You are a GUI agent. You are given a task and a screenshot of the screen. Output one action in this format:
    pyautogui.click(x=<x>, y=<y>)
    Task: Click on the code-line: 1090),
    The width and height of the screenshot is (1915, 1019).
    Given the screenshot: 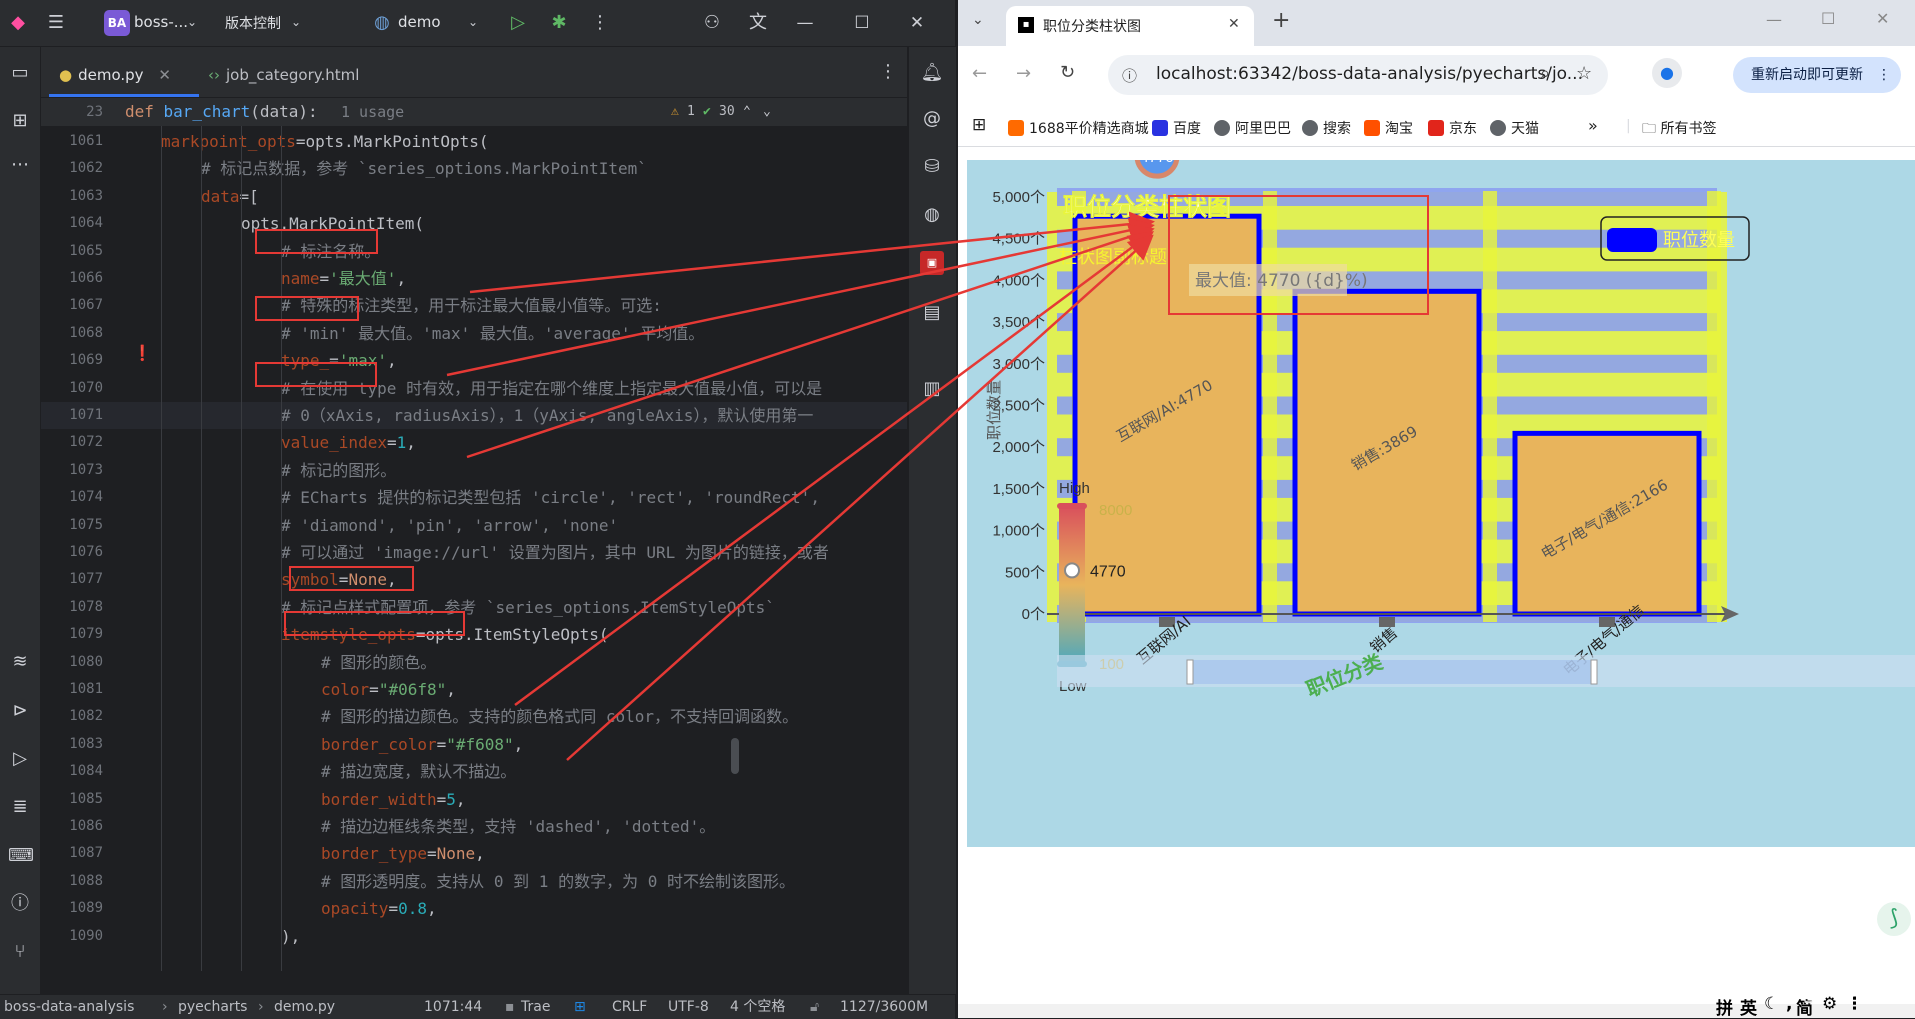 What is the action you would take?
    pyautogui.click(x=474, y=936)
    